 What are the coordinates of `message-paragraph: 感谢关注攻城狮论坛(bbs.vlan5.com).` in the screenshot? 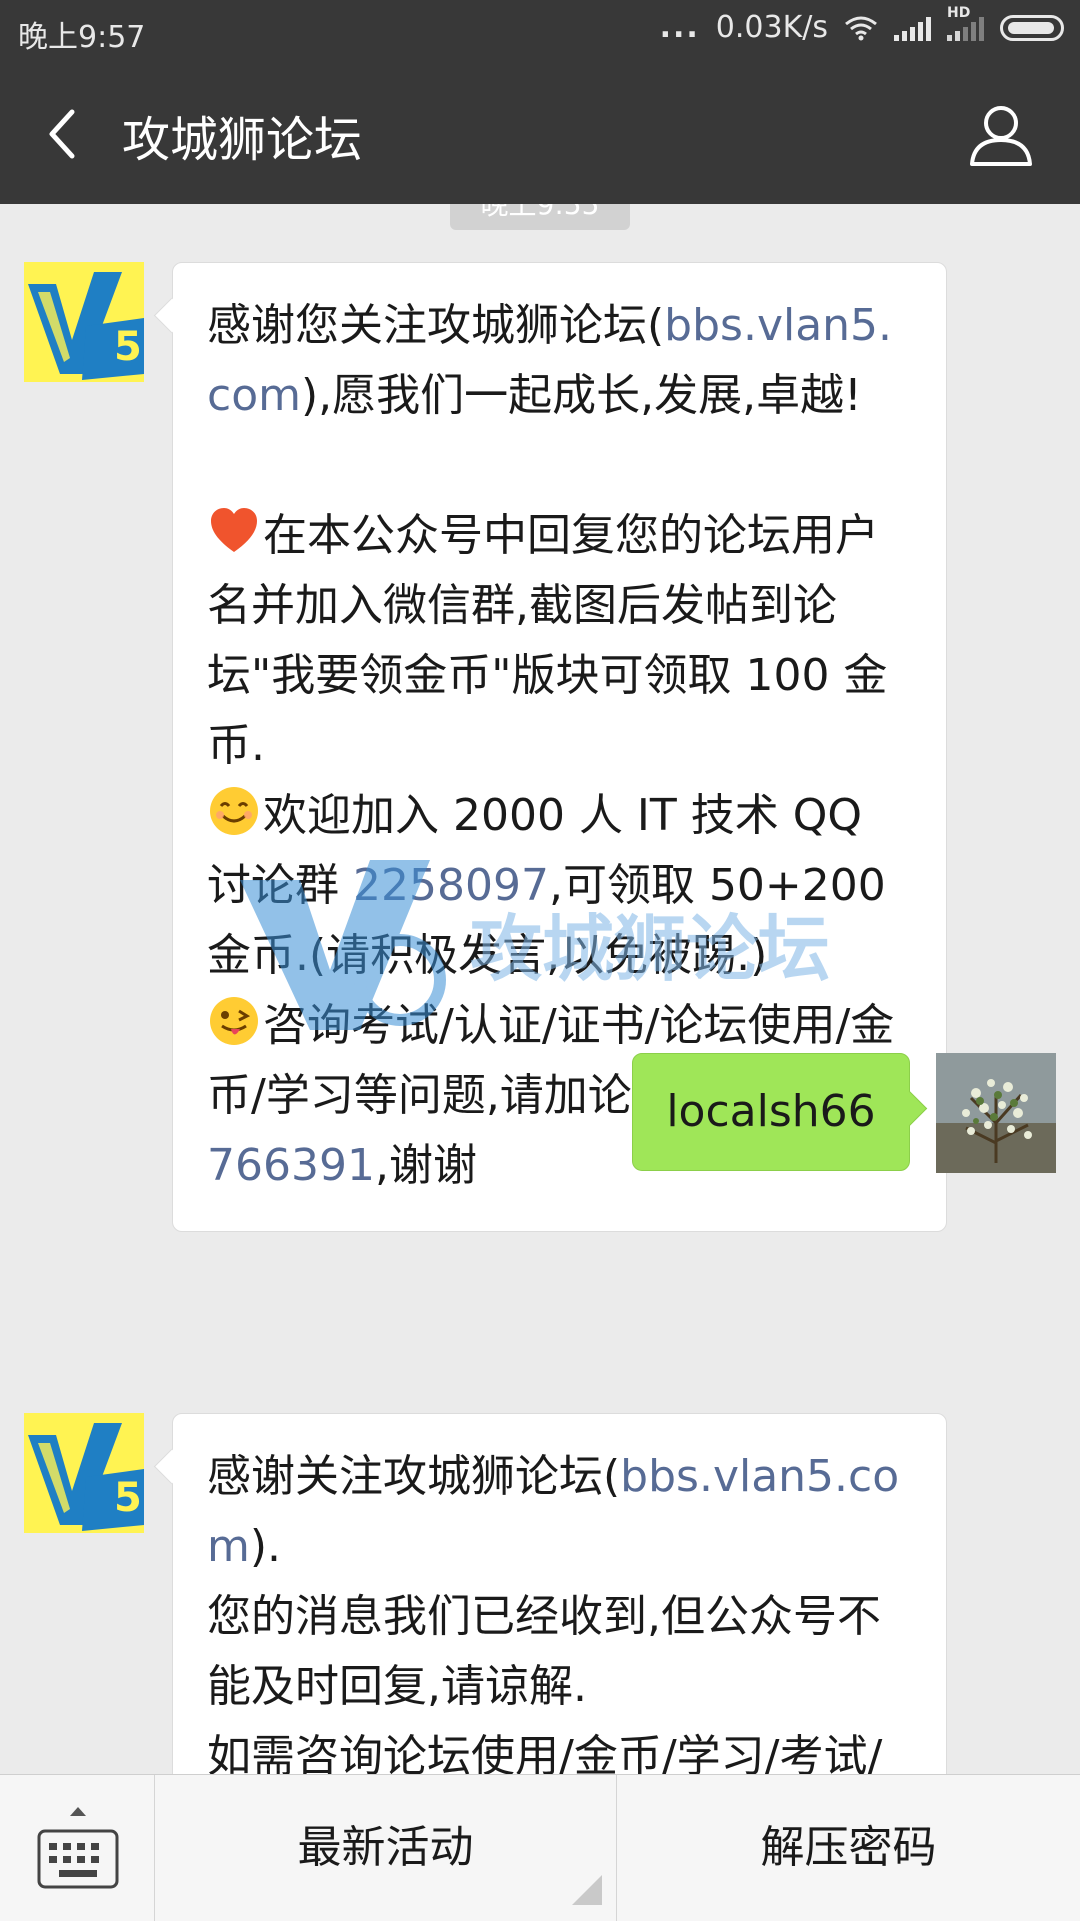 It's located at (561, 1512).